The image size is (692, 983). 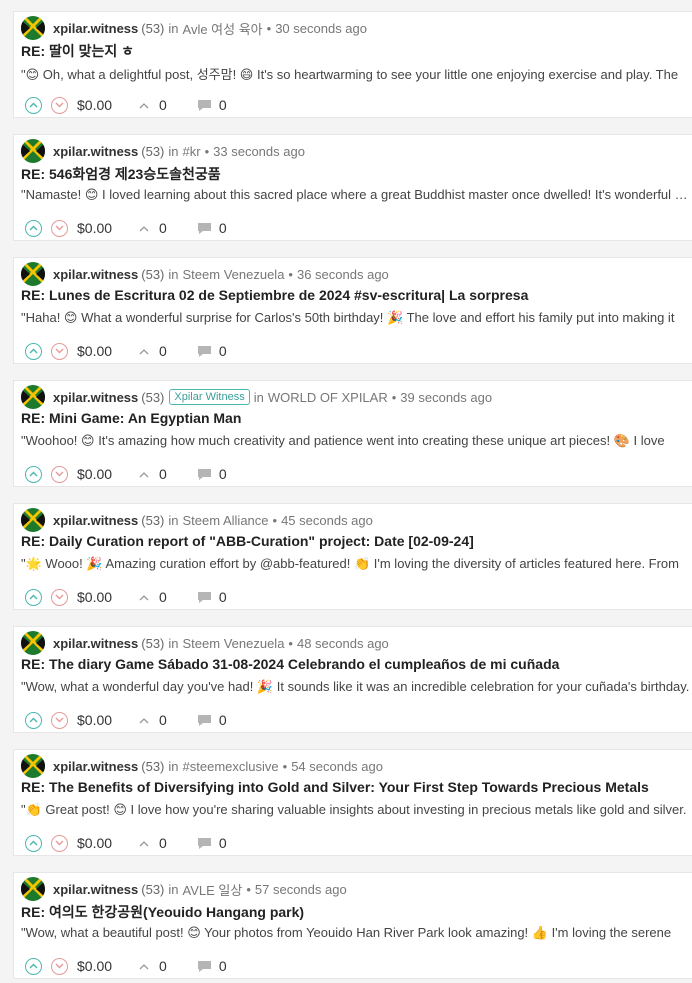 What do you see at coordinates (321, 28) in the screenshot?
I see `timestamp: 30 seconds ago` at bounding box center [321, 28].